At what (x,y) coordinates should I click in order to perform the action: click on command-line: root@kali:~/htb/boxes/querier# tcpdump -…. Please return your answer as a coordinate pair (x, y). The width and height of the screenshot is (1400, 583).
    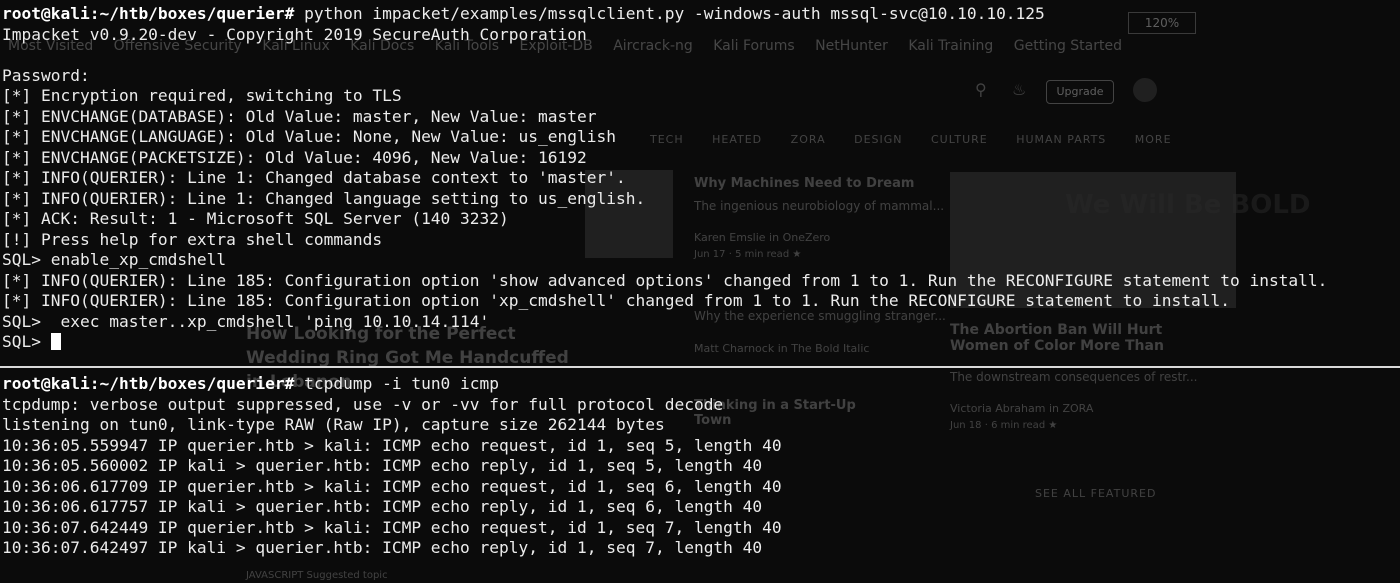
    Looking at the image, I should click on (700, 384).